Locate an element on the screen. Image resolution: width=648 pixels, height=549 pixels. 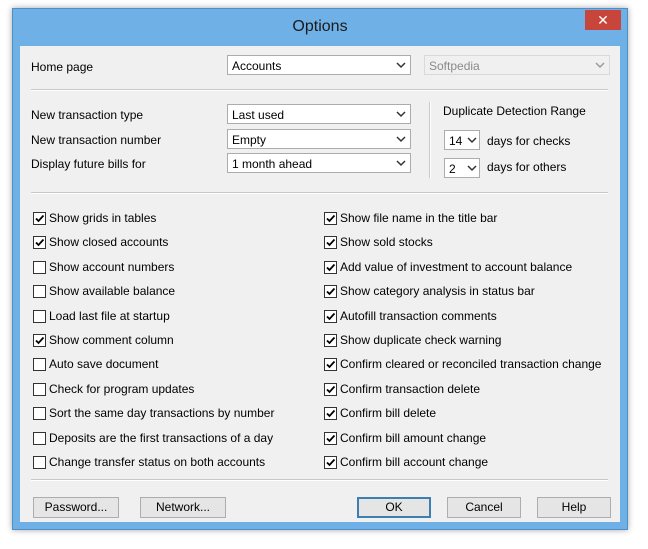
display-future-bills-value: 1 month ahead is located at coordinates (272, 164).